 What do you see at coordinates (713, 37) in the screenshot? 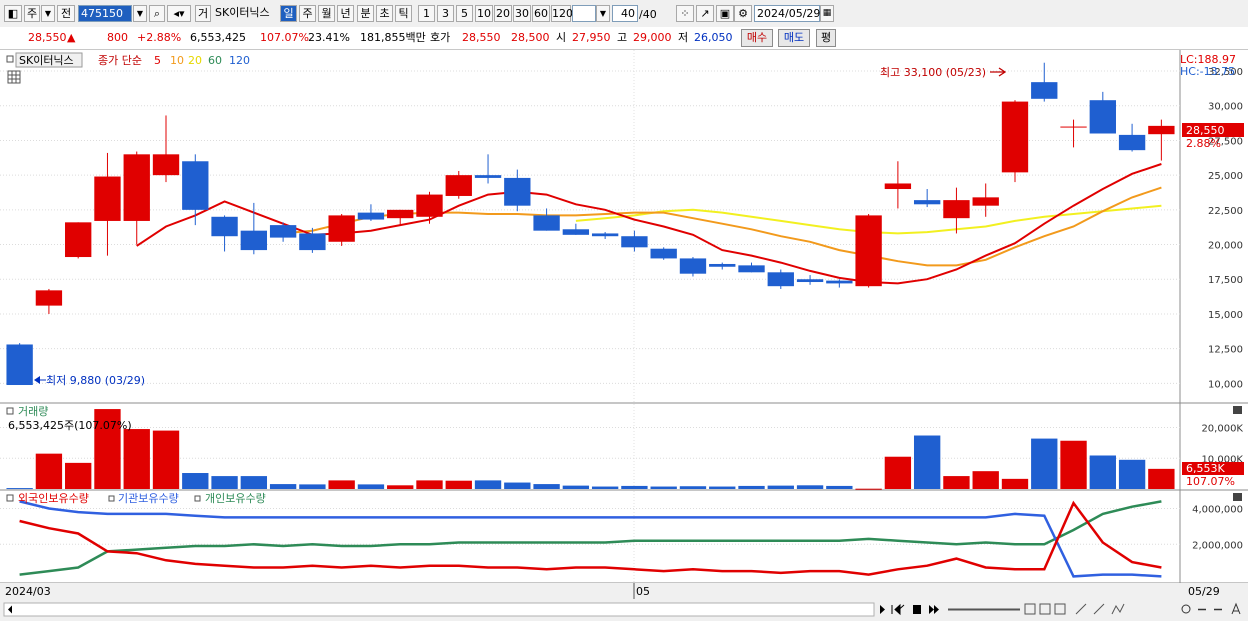
I see `low-price: 26,050` at bounding box center [713, 37].